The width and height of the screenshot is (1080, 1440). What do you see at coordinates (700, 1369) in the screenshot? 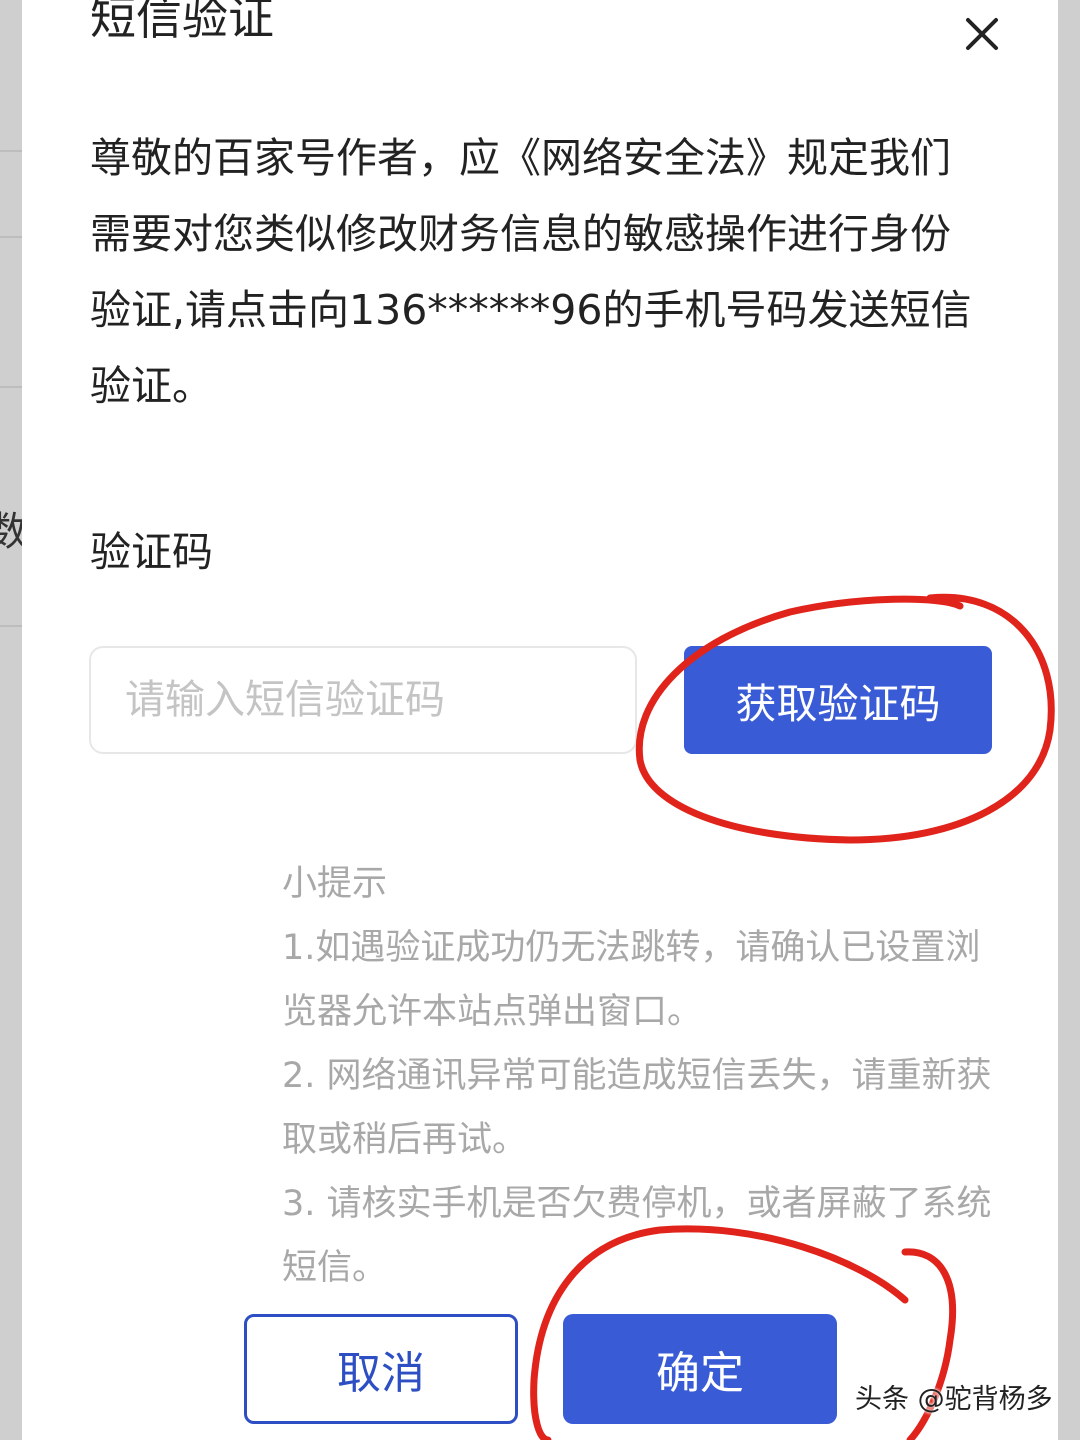
I see `confirm-button: 确定` at bounding box center [700, 1369].